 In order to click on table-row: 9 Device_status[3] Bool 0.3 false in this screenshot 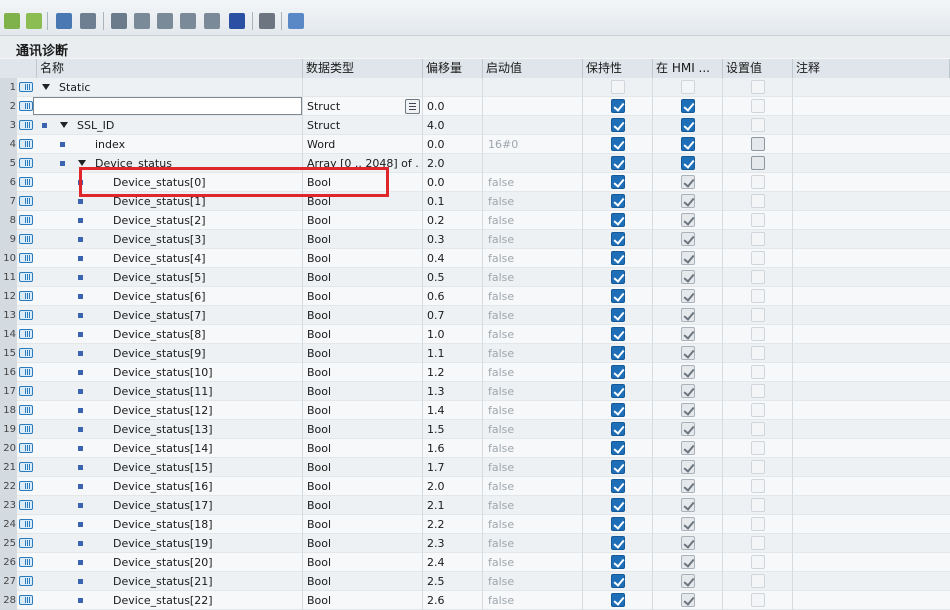, I will do `click(475, 239)`.